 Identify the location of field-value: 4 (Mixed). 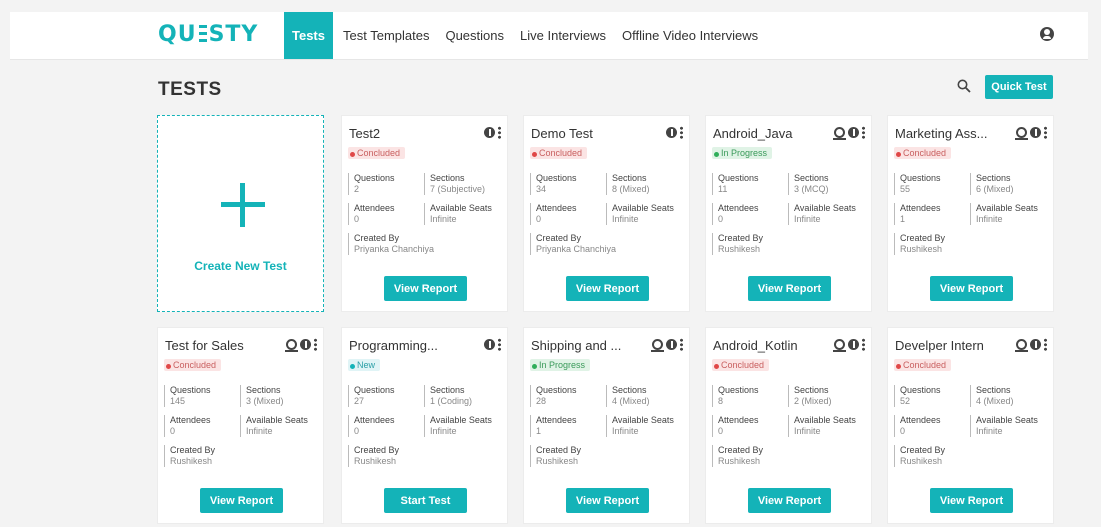
(995, 401).